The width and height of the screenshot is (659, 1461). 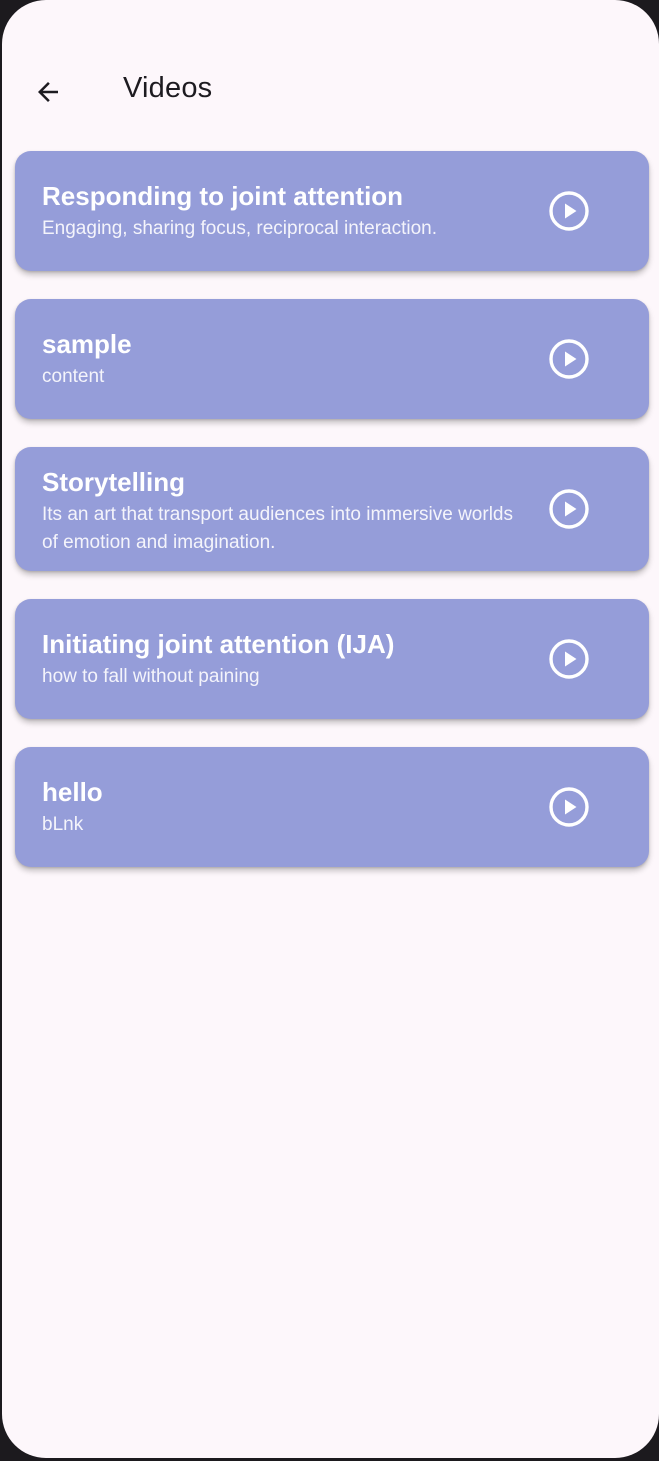 I want to click on video-card: hello bLnk, so click(x=332, y=807).